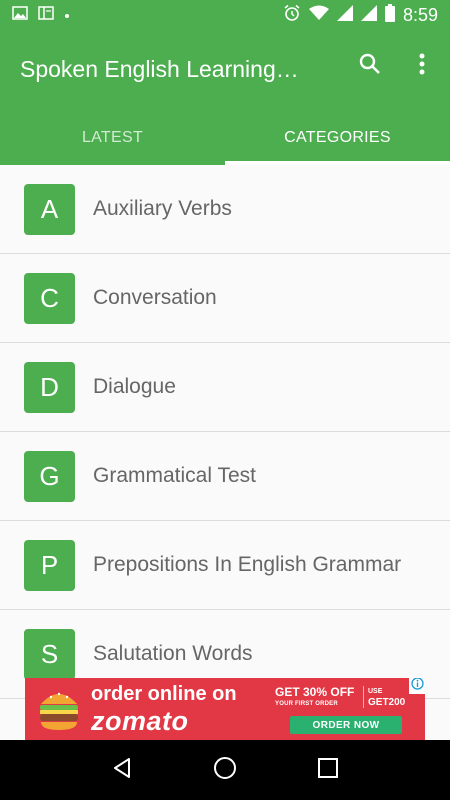  What do you see at coordinates (337, 137) in the screenshot?
I see `tab-categories: CATEGORIES` at bounding box center [337, 137].